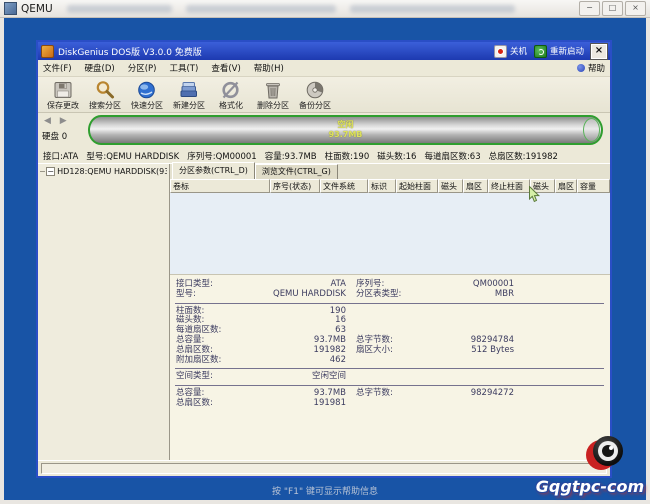  What do you see at coordinates (63, 89) in the screenshot?
I see `save-icon` at bounding box center [63, 89].